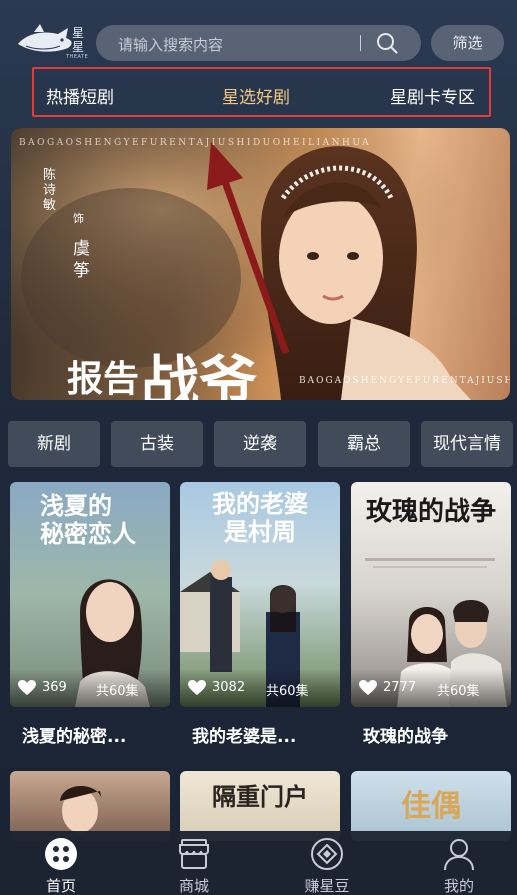 This screenshot has width=517, height=895. I want to click on banner-title-part2: 战爷, so click(199, 374).